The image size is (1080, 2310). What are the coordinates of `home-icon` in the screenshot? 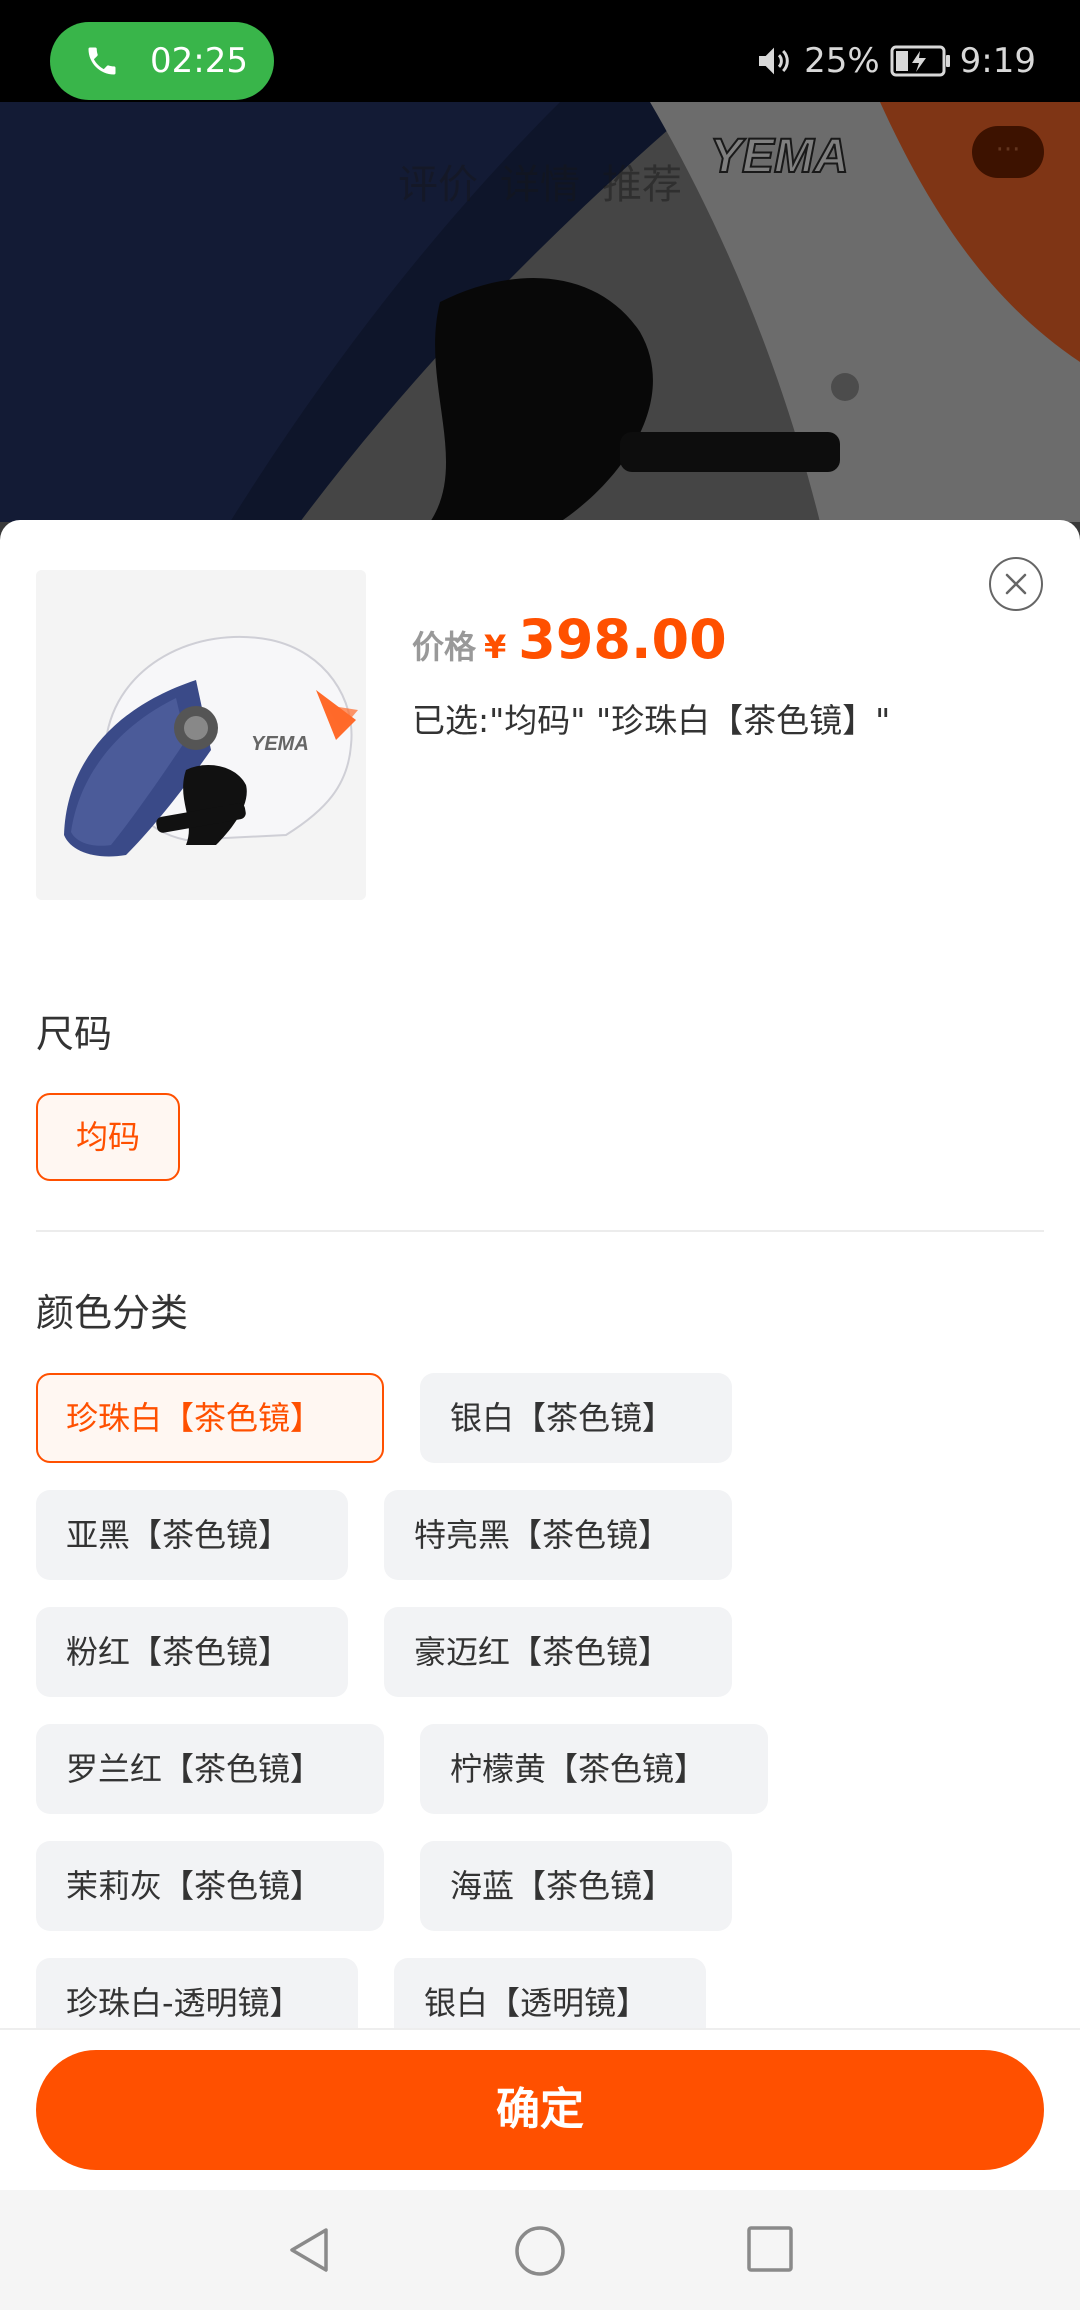 It's located at (540, 2251).